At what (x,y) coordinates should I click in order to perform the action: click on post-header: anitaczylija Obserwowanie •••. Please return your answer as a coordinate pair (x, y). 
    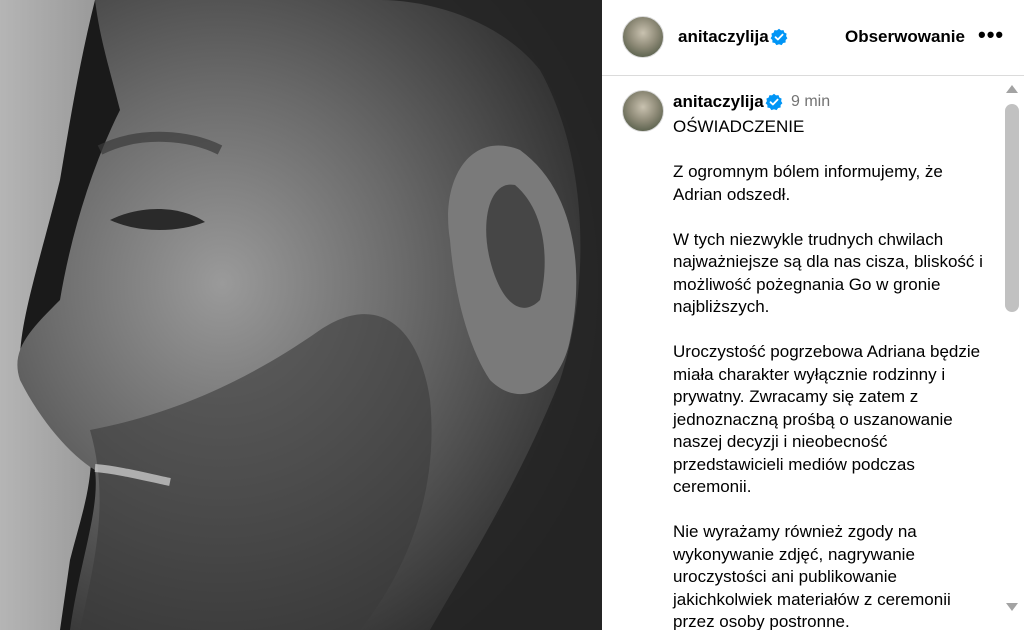
    Looking at the image, I should click on (813, 38).